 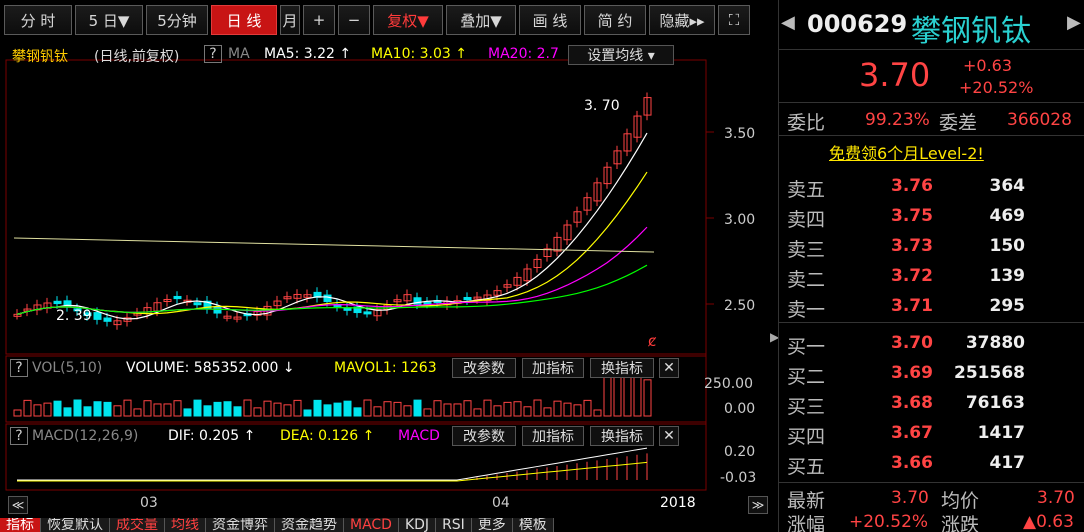 What do you see at coordinates (931, 343) in the screenshot?
I see `bid-row: 买一 3.70 37880` at bounding box center [931, 343].